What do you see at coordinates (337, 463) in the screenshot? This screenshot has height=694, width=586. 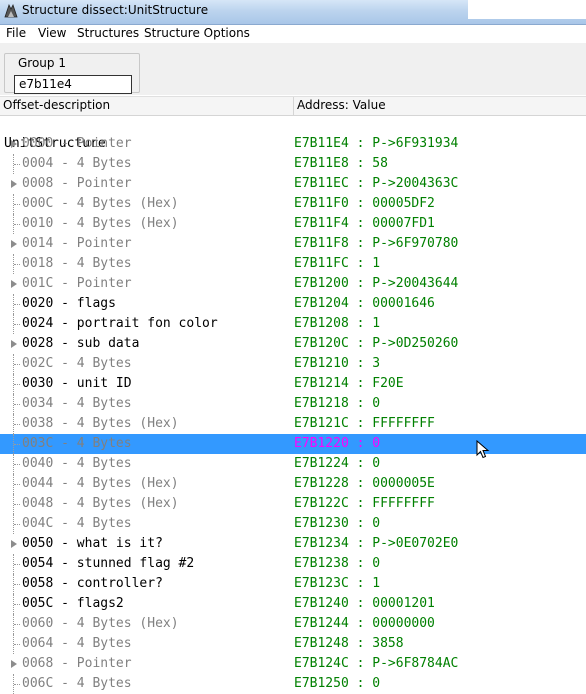 I see `row-address-value: E7B1224 : 0` at bounding box center [337, 463].